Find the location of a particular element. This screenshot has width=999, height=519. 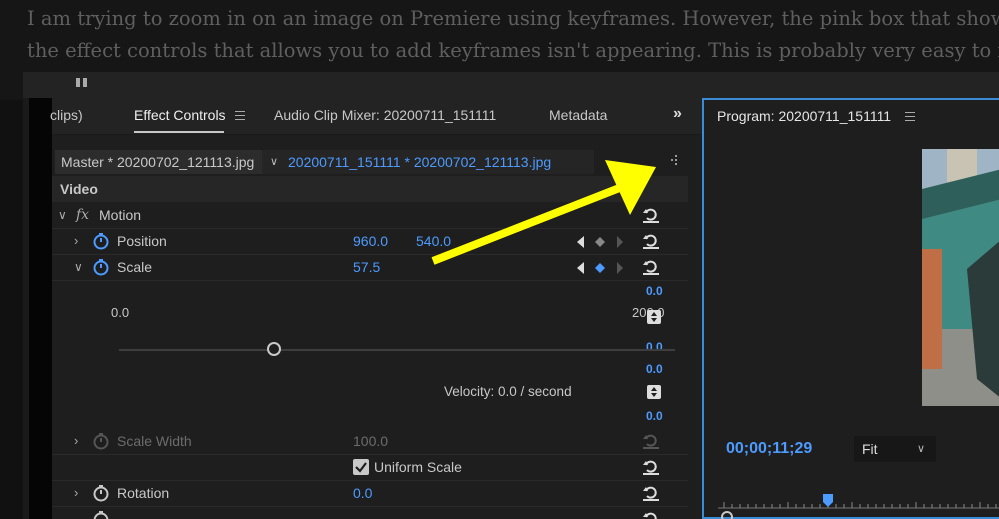

active-tab-underline is located at coordinates (179, 132).